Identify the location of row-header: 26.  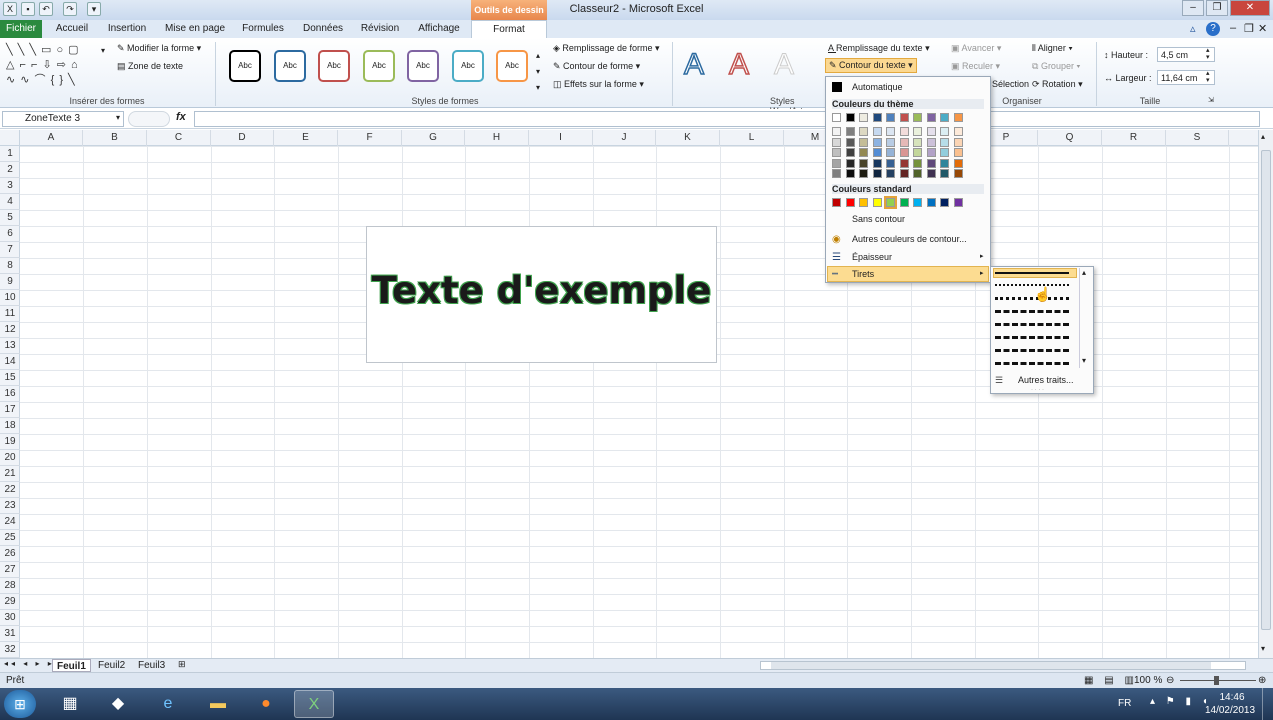
(10, 554).